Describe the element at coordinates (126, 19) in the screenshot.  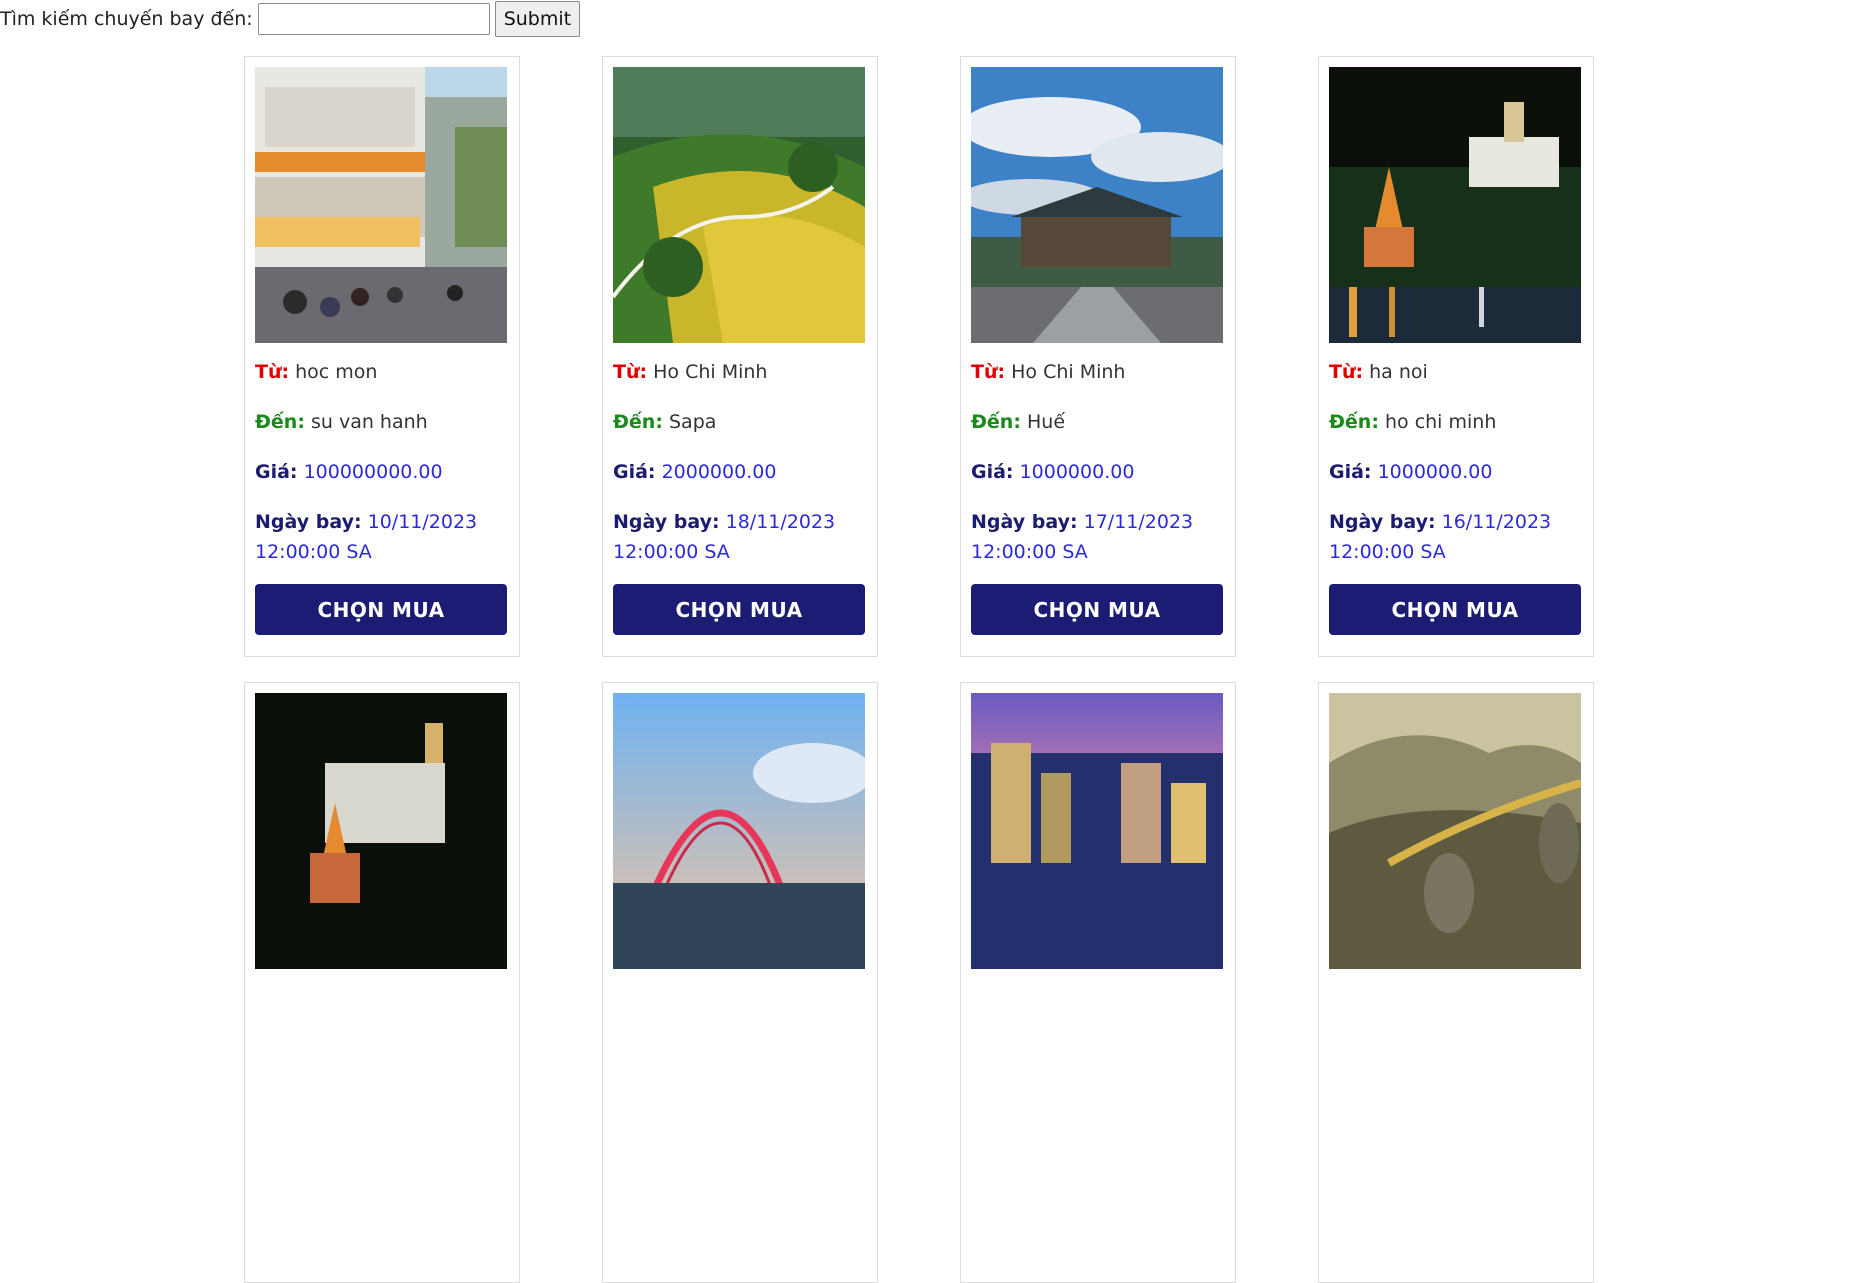
I see `search-label: Tìm kiếm chuyến bay đến:` at that location.